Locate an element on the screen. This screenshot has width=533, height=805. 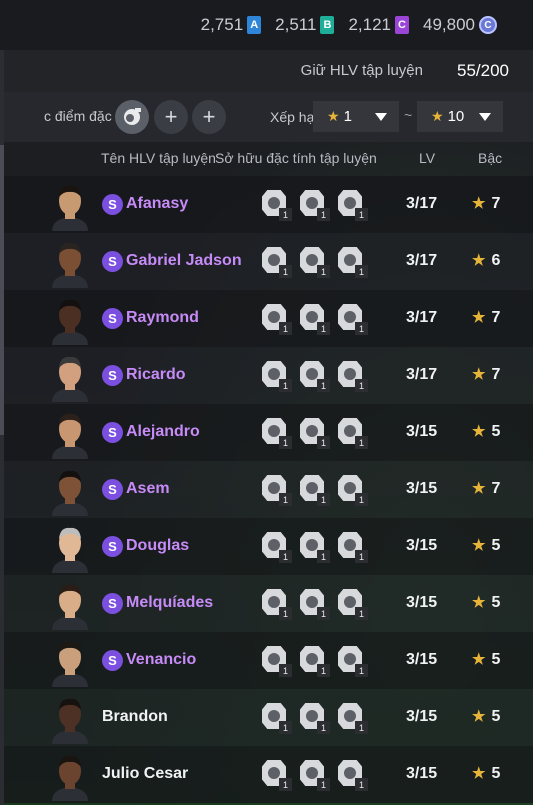
coach-name: Brandon is located at coordinates (135, 716).